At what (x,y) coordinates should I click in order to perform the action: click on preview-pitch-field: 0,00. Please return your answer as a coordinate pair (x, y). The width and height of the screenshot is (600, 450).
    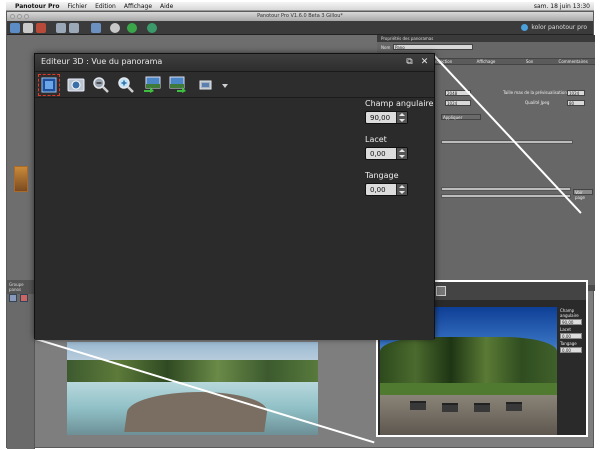
    Looking at the image, I should click on (571, 350).